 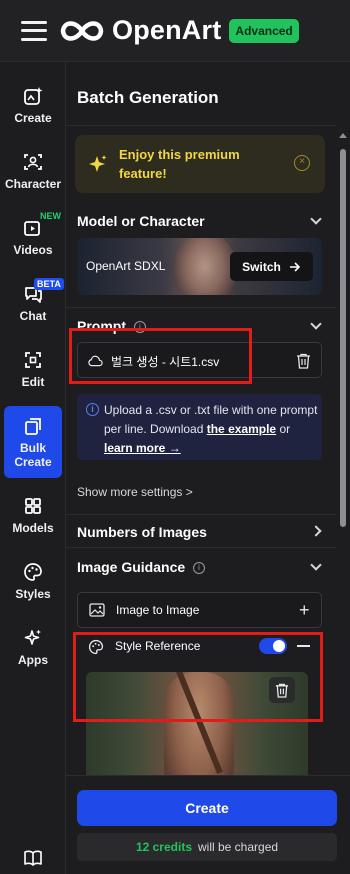 What do you see at coordinates (33, 647) in the screenshot?
I see `sidebar-item-apps: Apps` at bounding box center [33, 647].